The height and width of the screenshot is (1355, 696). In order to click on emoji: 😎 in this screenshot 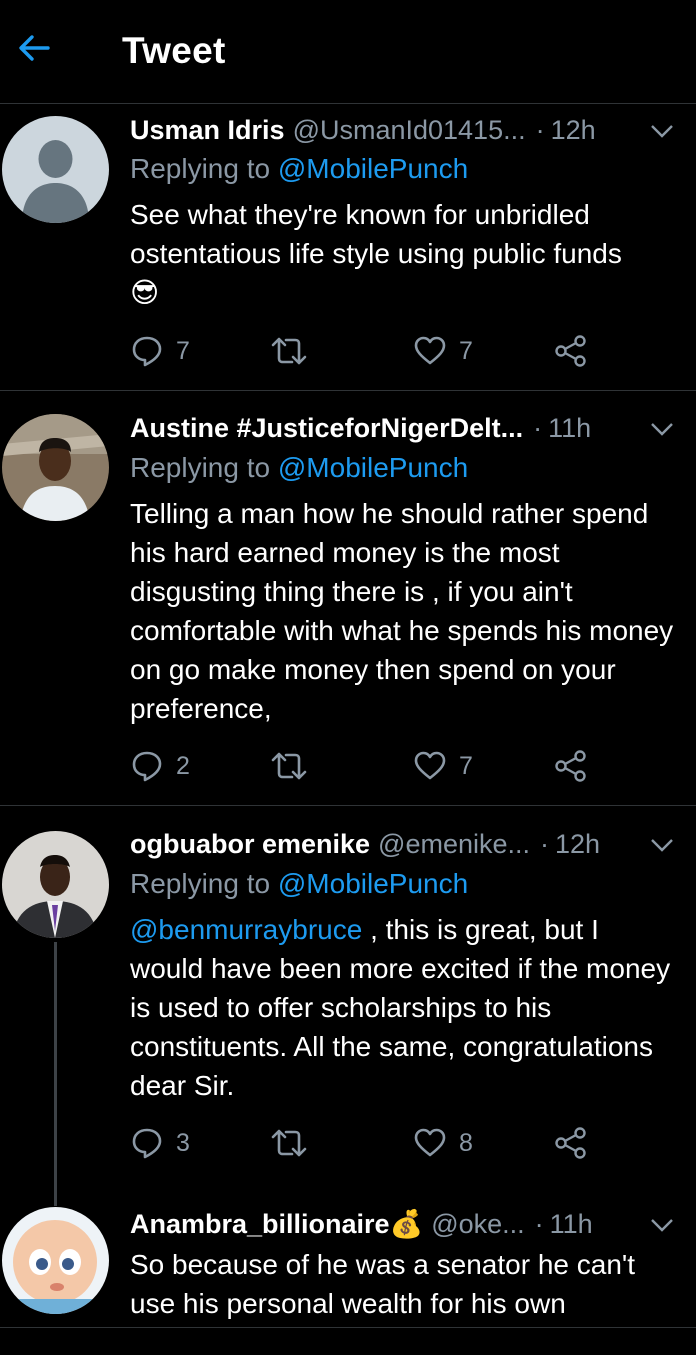, I will do `click(145, 292)`.